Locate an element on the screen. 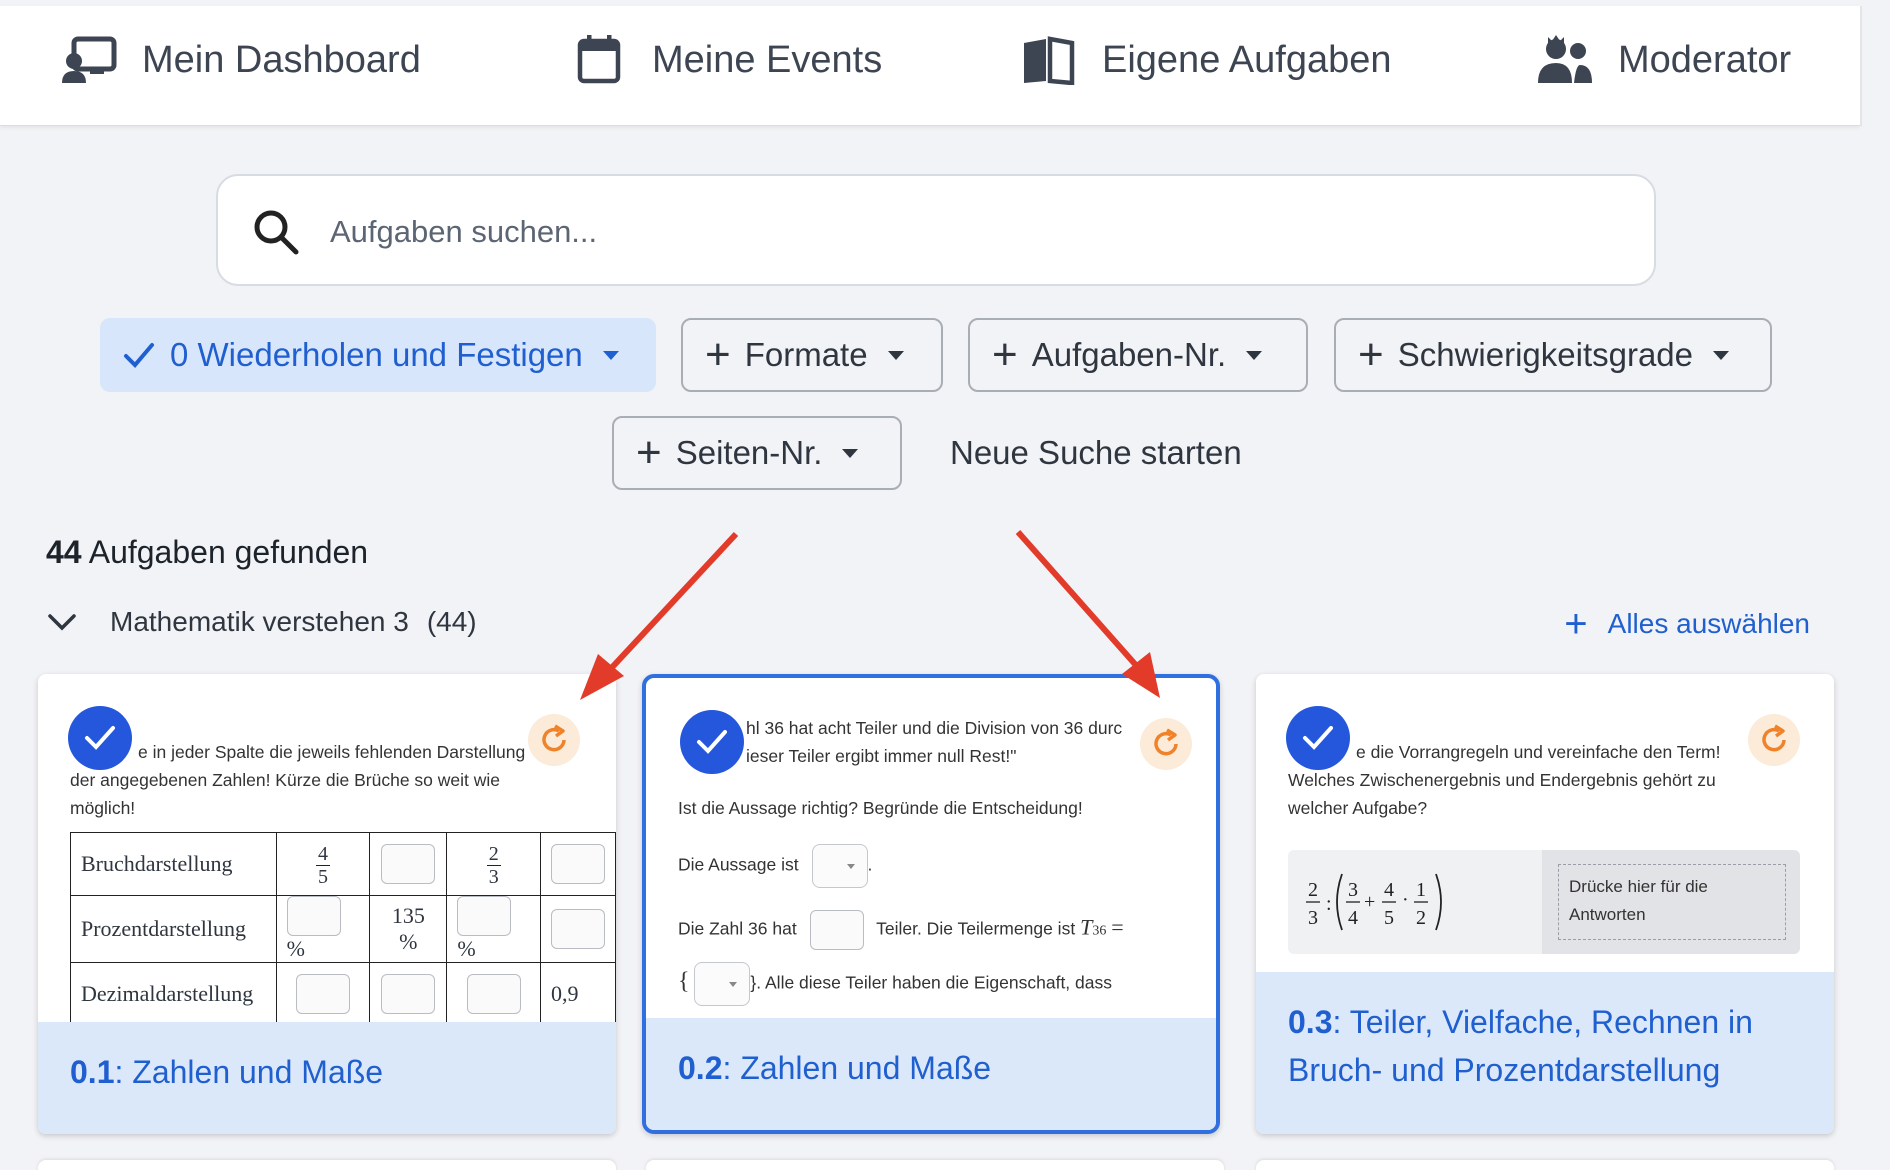  percent-sign: % is located at coordinates (295, 948).